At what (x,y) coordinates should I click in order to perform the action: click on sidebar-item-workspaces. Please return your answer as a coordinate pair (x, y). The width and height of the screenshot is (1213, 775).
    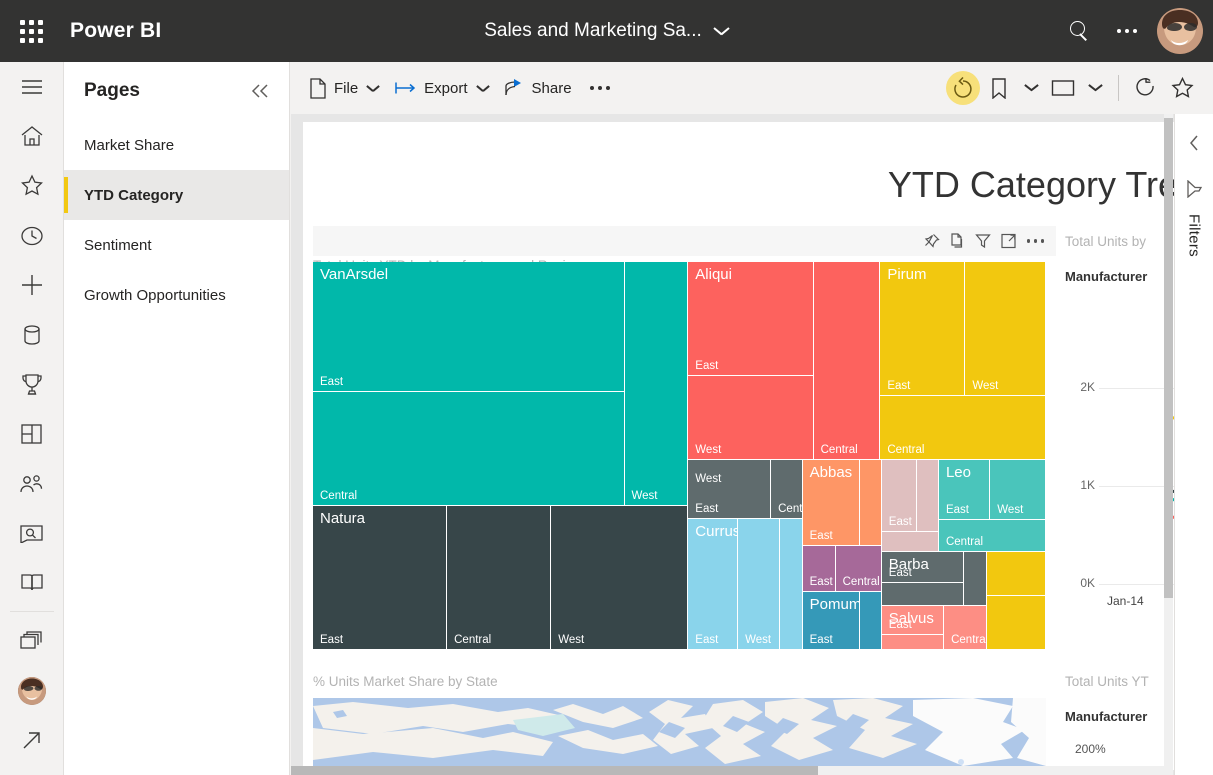
    Looking at the image, I should click on (32, 641).